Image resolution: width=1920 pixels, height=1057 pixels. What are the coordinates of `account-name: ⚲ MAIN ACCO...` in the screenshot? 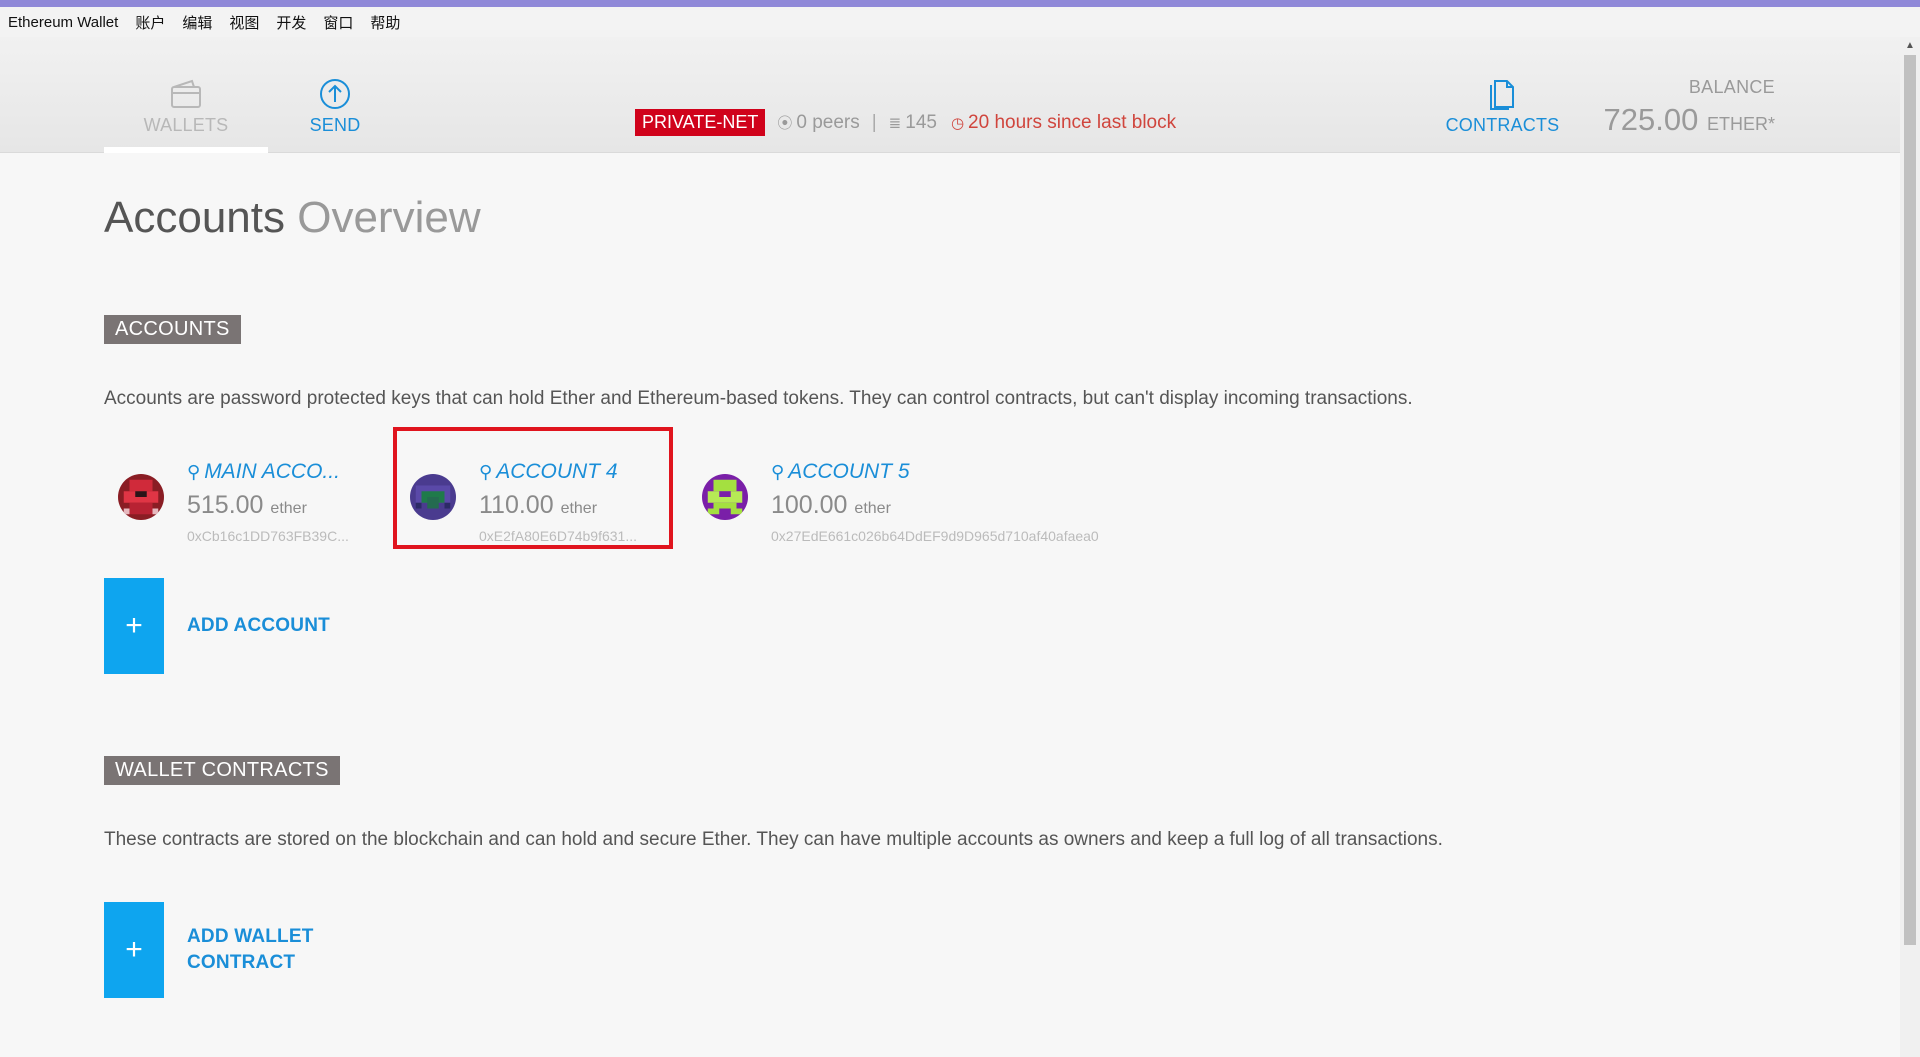 It's located at (263, 472).